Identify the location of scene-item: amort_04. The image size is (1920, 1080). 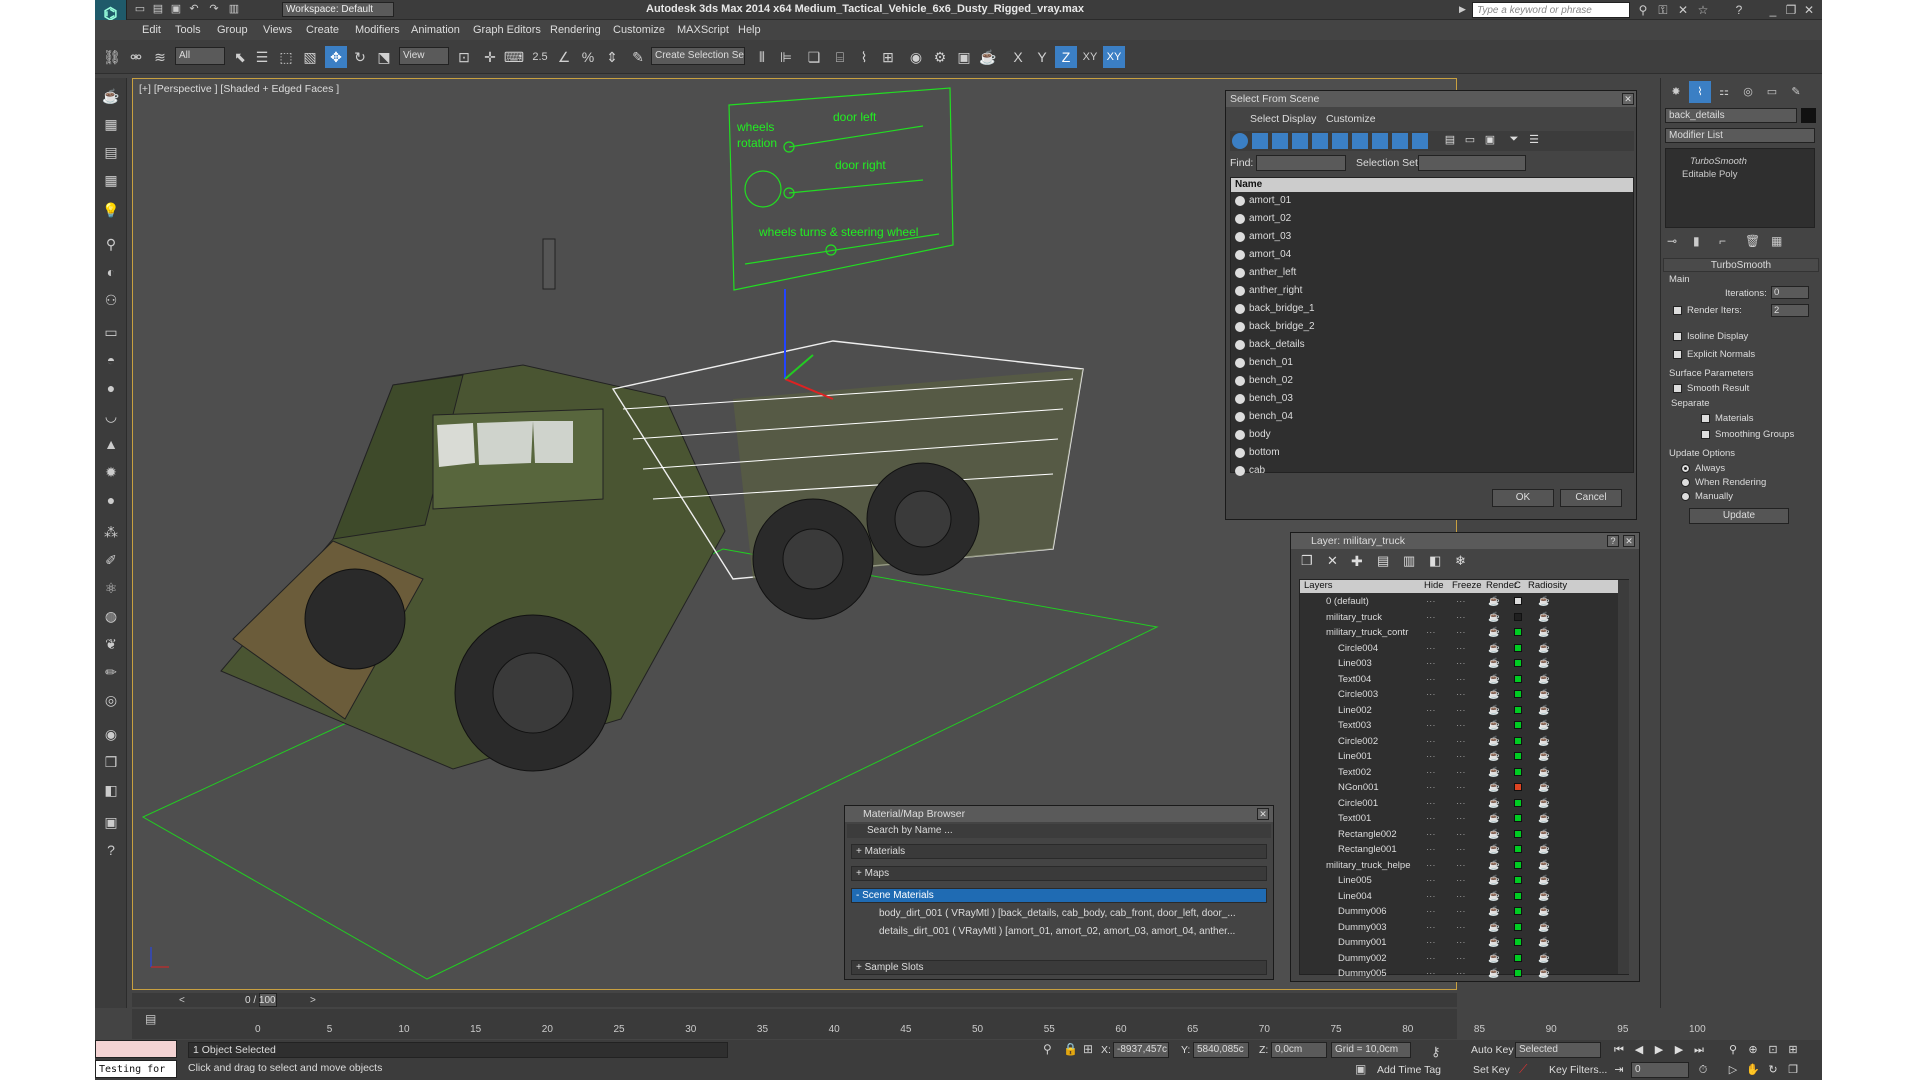
(1432, 255).